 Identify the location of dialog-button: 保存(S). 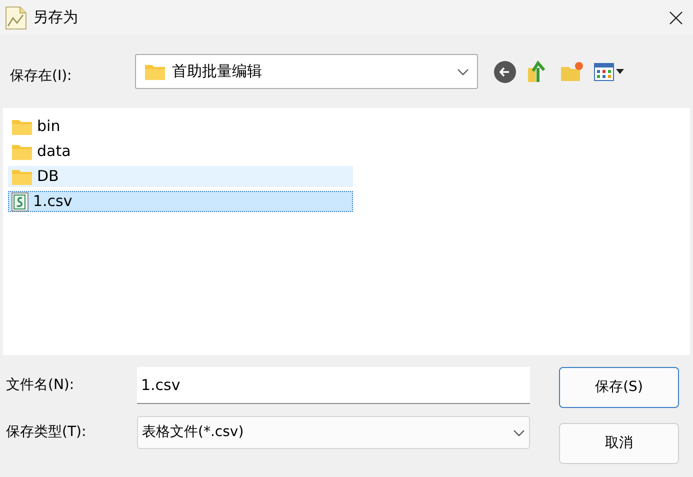
(619, 387).